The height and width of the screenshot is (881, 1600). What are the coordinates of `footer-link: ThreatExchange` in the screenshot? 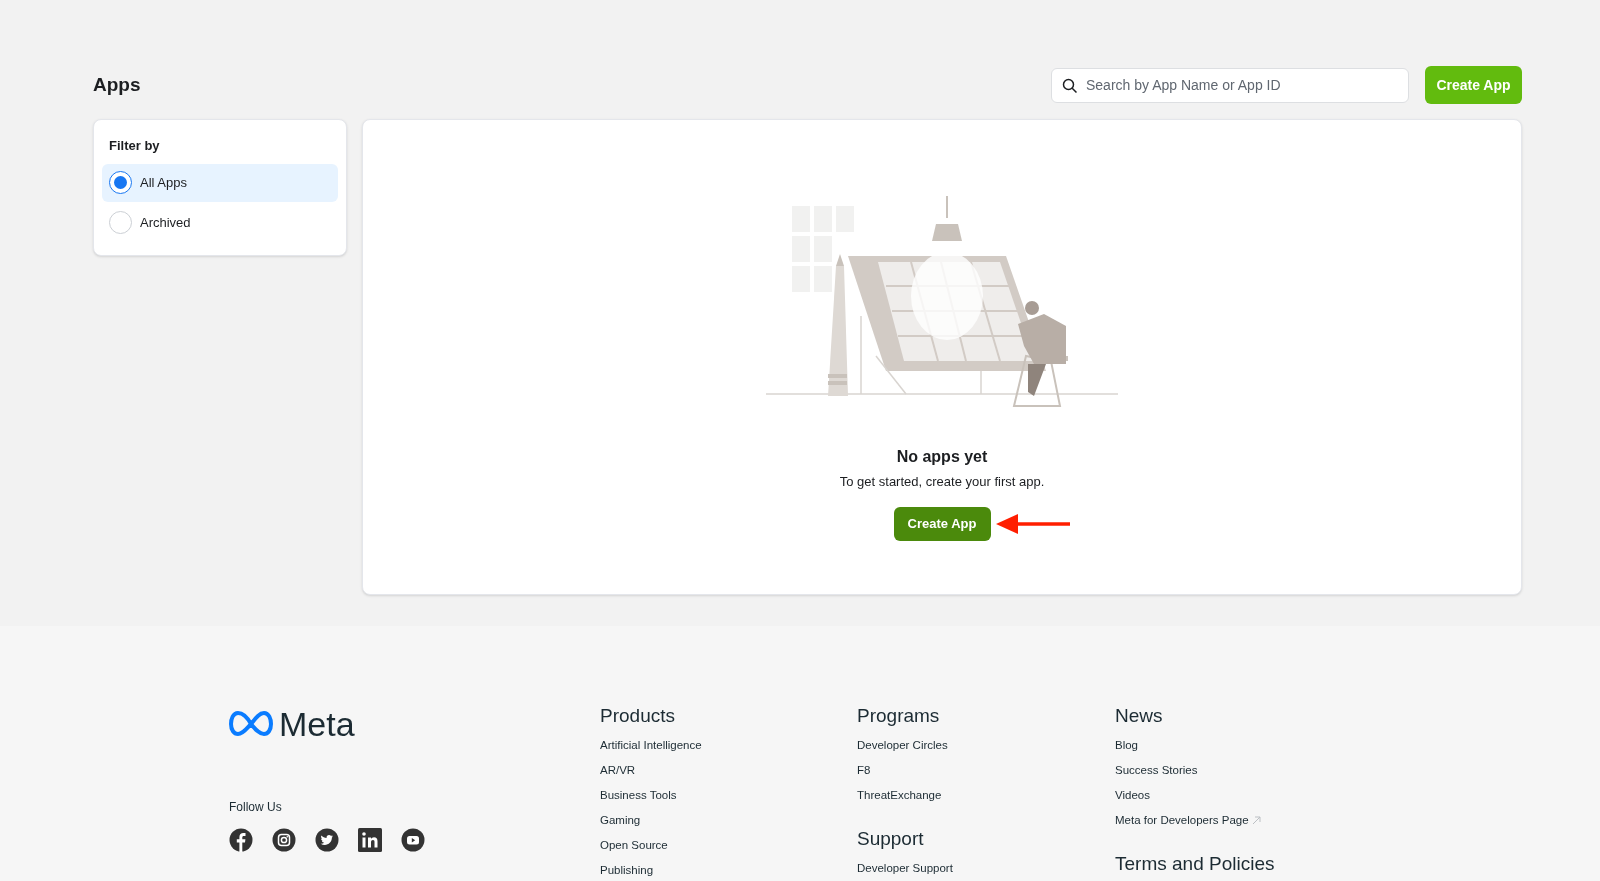 It's located at (899, 795).